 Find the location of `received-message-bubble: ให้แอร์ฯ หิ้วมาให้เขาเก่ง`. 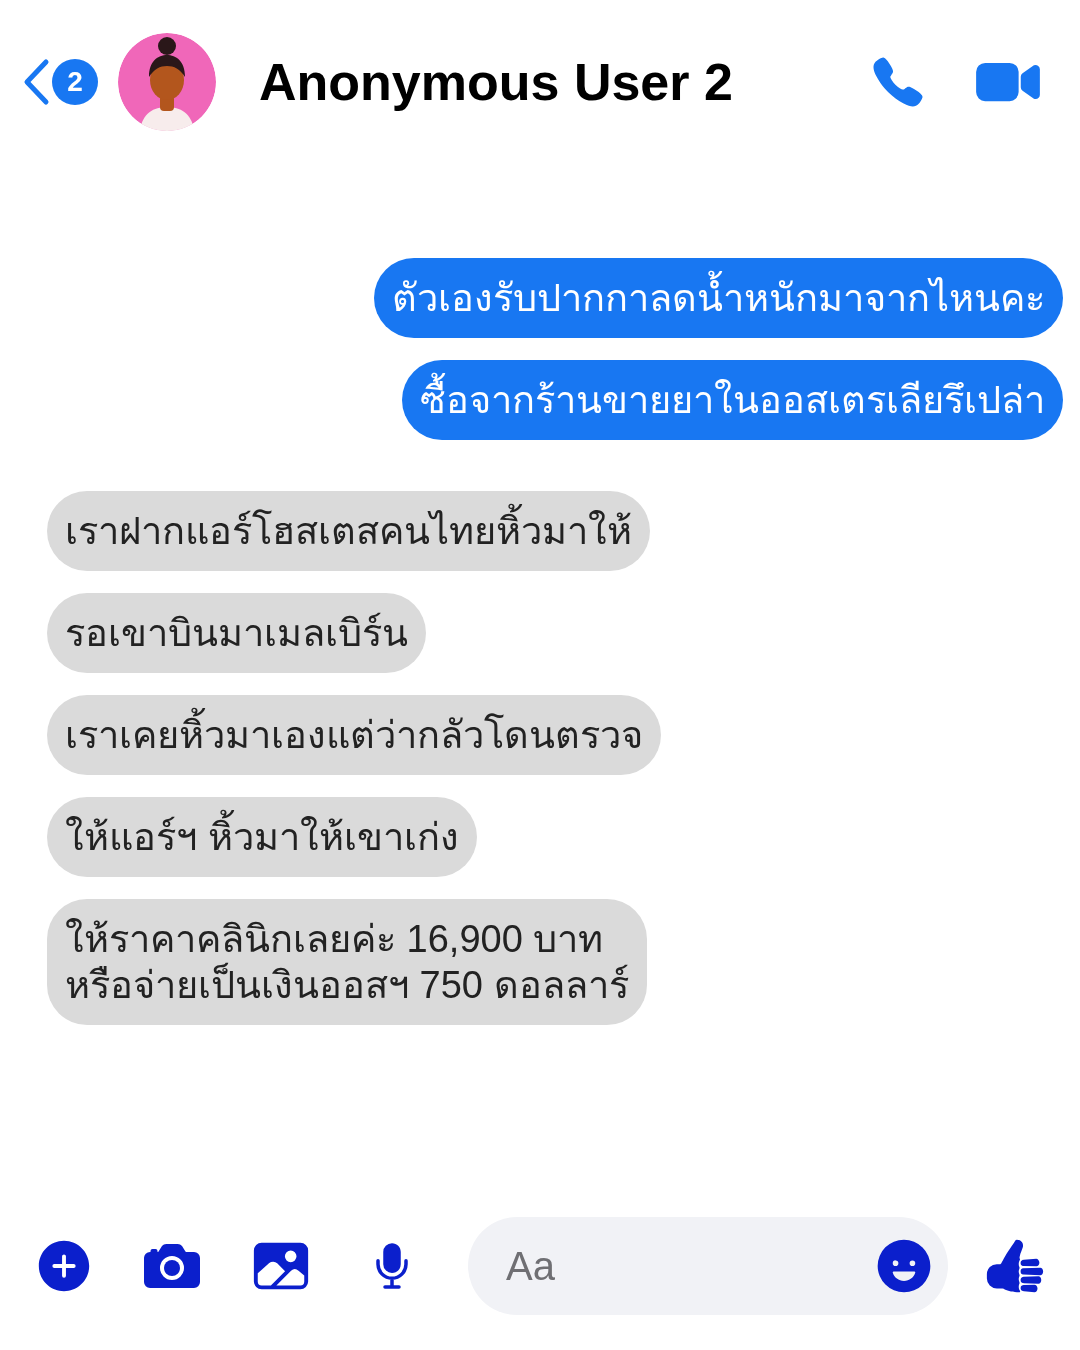

received-message-bubble: ให้แอร์ฯ หิ้วมาให้เขาเก่ง is located at coordinates (262, 837).